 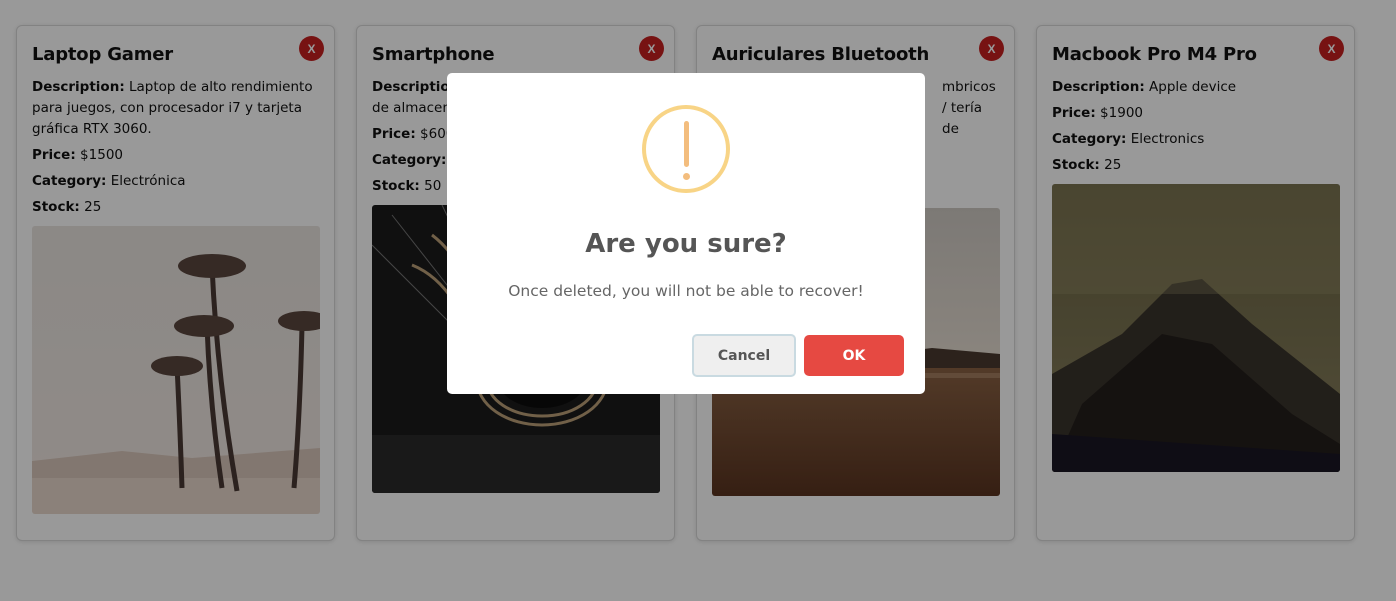 I want to click on warning-icon, so click(x=686, y=149).